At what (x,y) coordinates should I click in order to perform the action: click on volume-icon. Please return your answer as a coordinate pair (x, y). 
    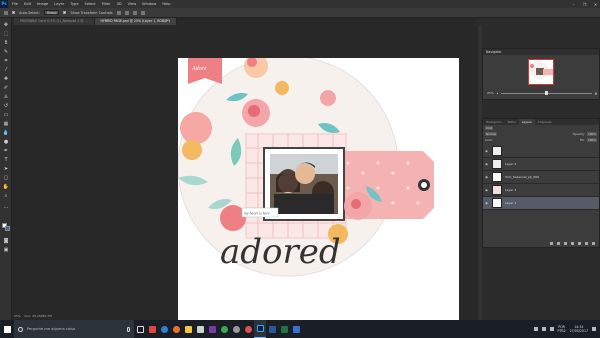
    Looking at the image, I should click on (551, 329).